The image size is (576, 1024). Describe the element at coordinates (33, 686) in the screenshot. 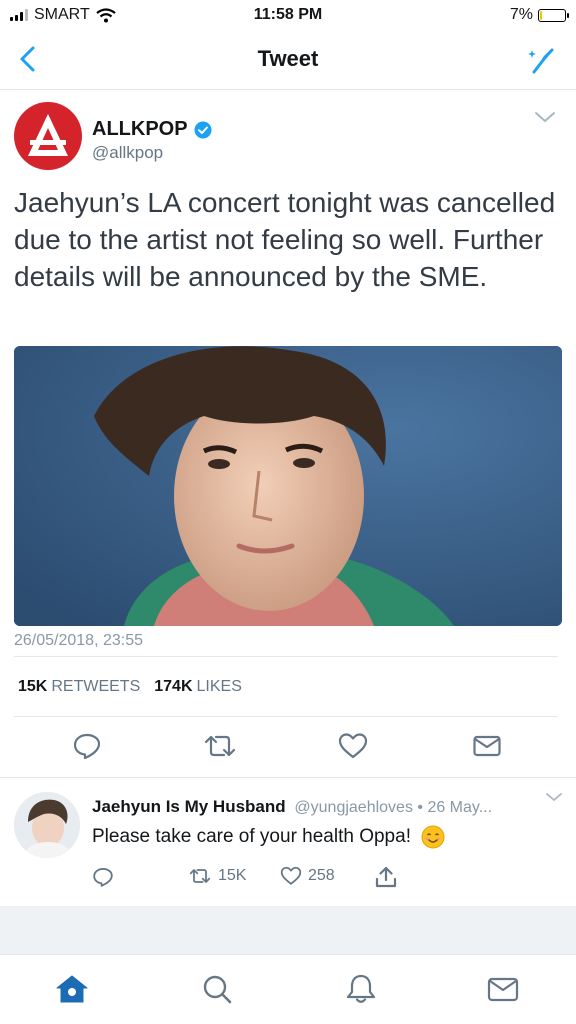

I see `retweets-count: 15K` at that location.